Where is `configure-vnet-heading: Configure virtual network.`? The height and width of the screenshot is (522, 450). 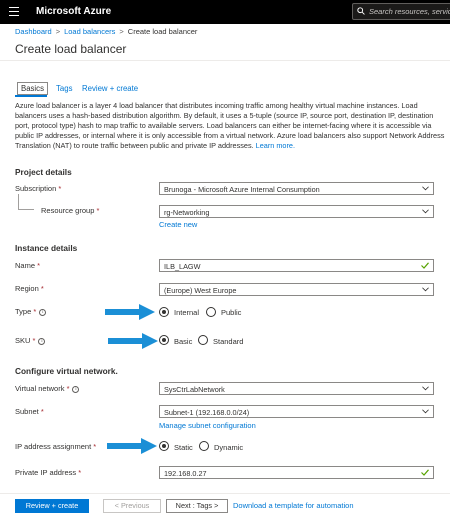
configure-vnet-heading: Configure virtual network. is located at coordinates (66, 371).